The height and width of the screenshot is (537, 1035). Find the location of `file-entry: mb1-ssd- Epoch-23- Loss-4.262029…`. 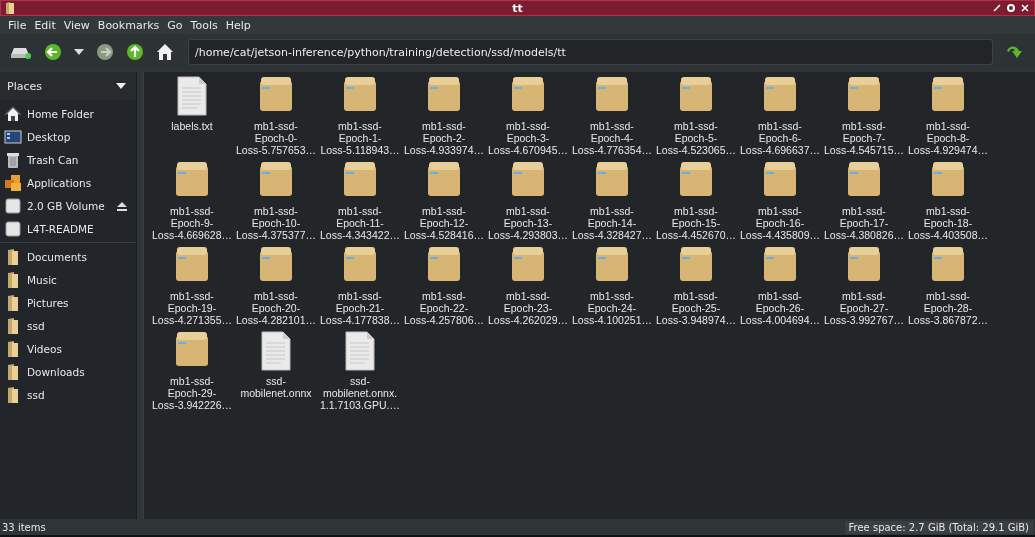

file-entry: mb1-ssd- Epoch-23- Loss-4.262029… is located at coordinates (528, 288).